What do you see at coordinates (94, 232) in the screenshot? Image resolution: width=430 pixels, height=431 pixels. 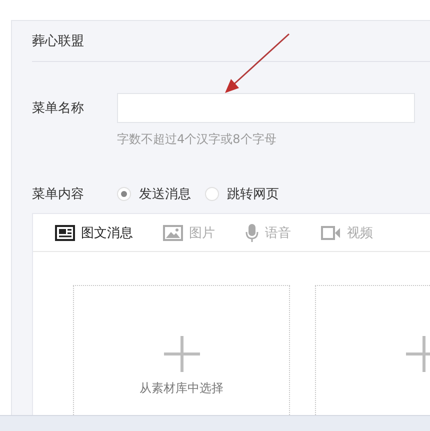 I see `media-tab: 图文消息` at bounding box center [94, 232].